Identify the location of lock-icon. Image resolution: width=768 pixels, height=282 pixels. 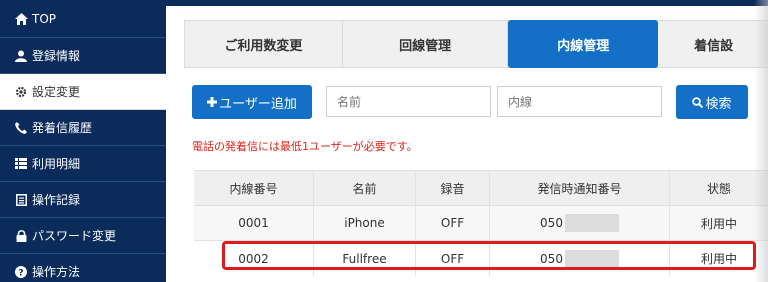
(21, 236).